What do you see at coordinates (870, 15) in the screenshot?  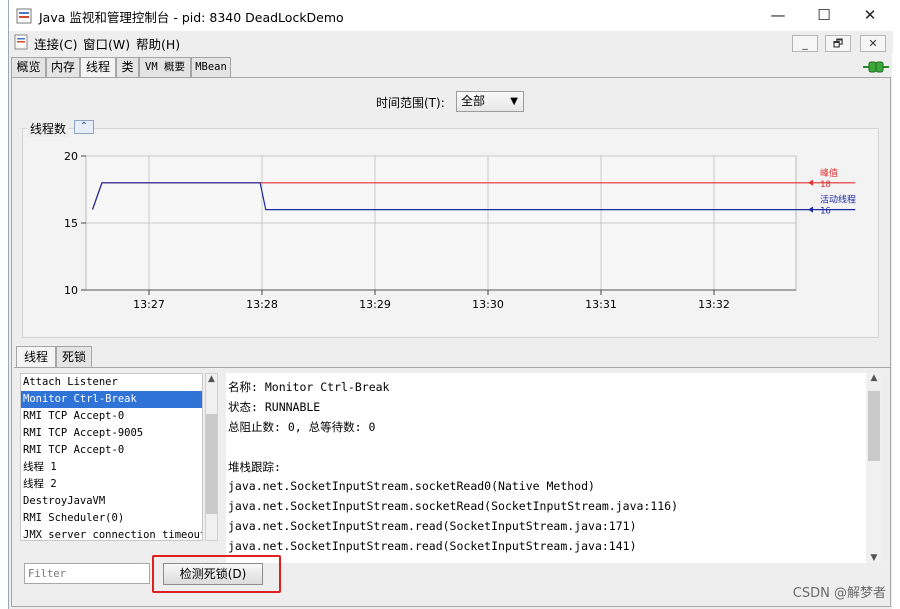 I see `close-button: ✕` at bounding box center [870, 15].